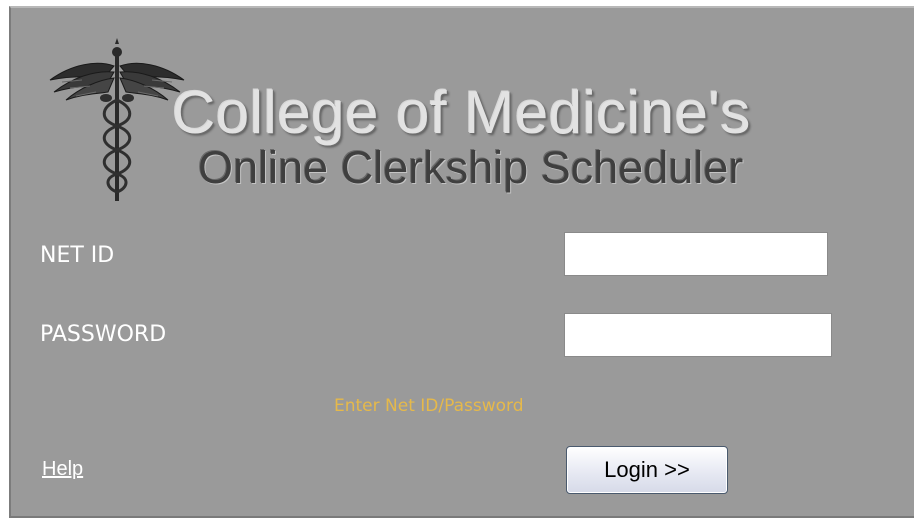 The image size is (914, 522). What do you see at coordinates (696, 254) in the screenshot?
I see `netid-input` at bounding box center [696, 254].